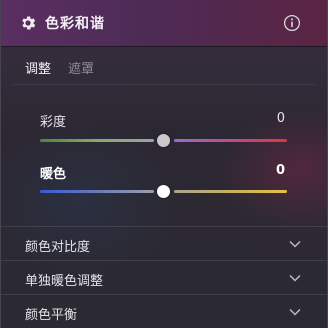  Describe the element at coordinates (164, 277) in the screenshot. I see `section-individual-warmth: 单独暖色调整` at that location.